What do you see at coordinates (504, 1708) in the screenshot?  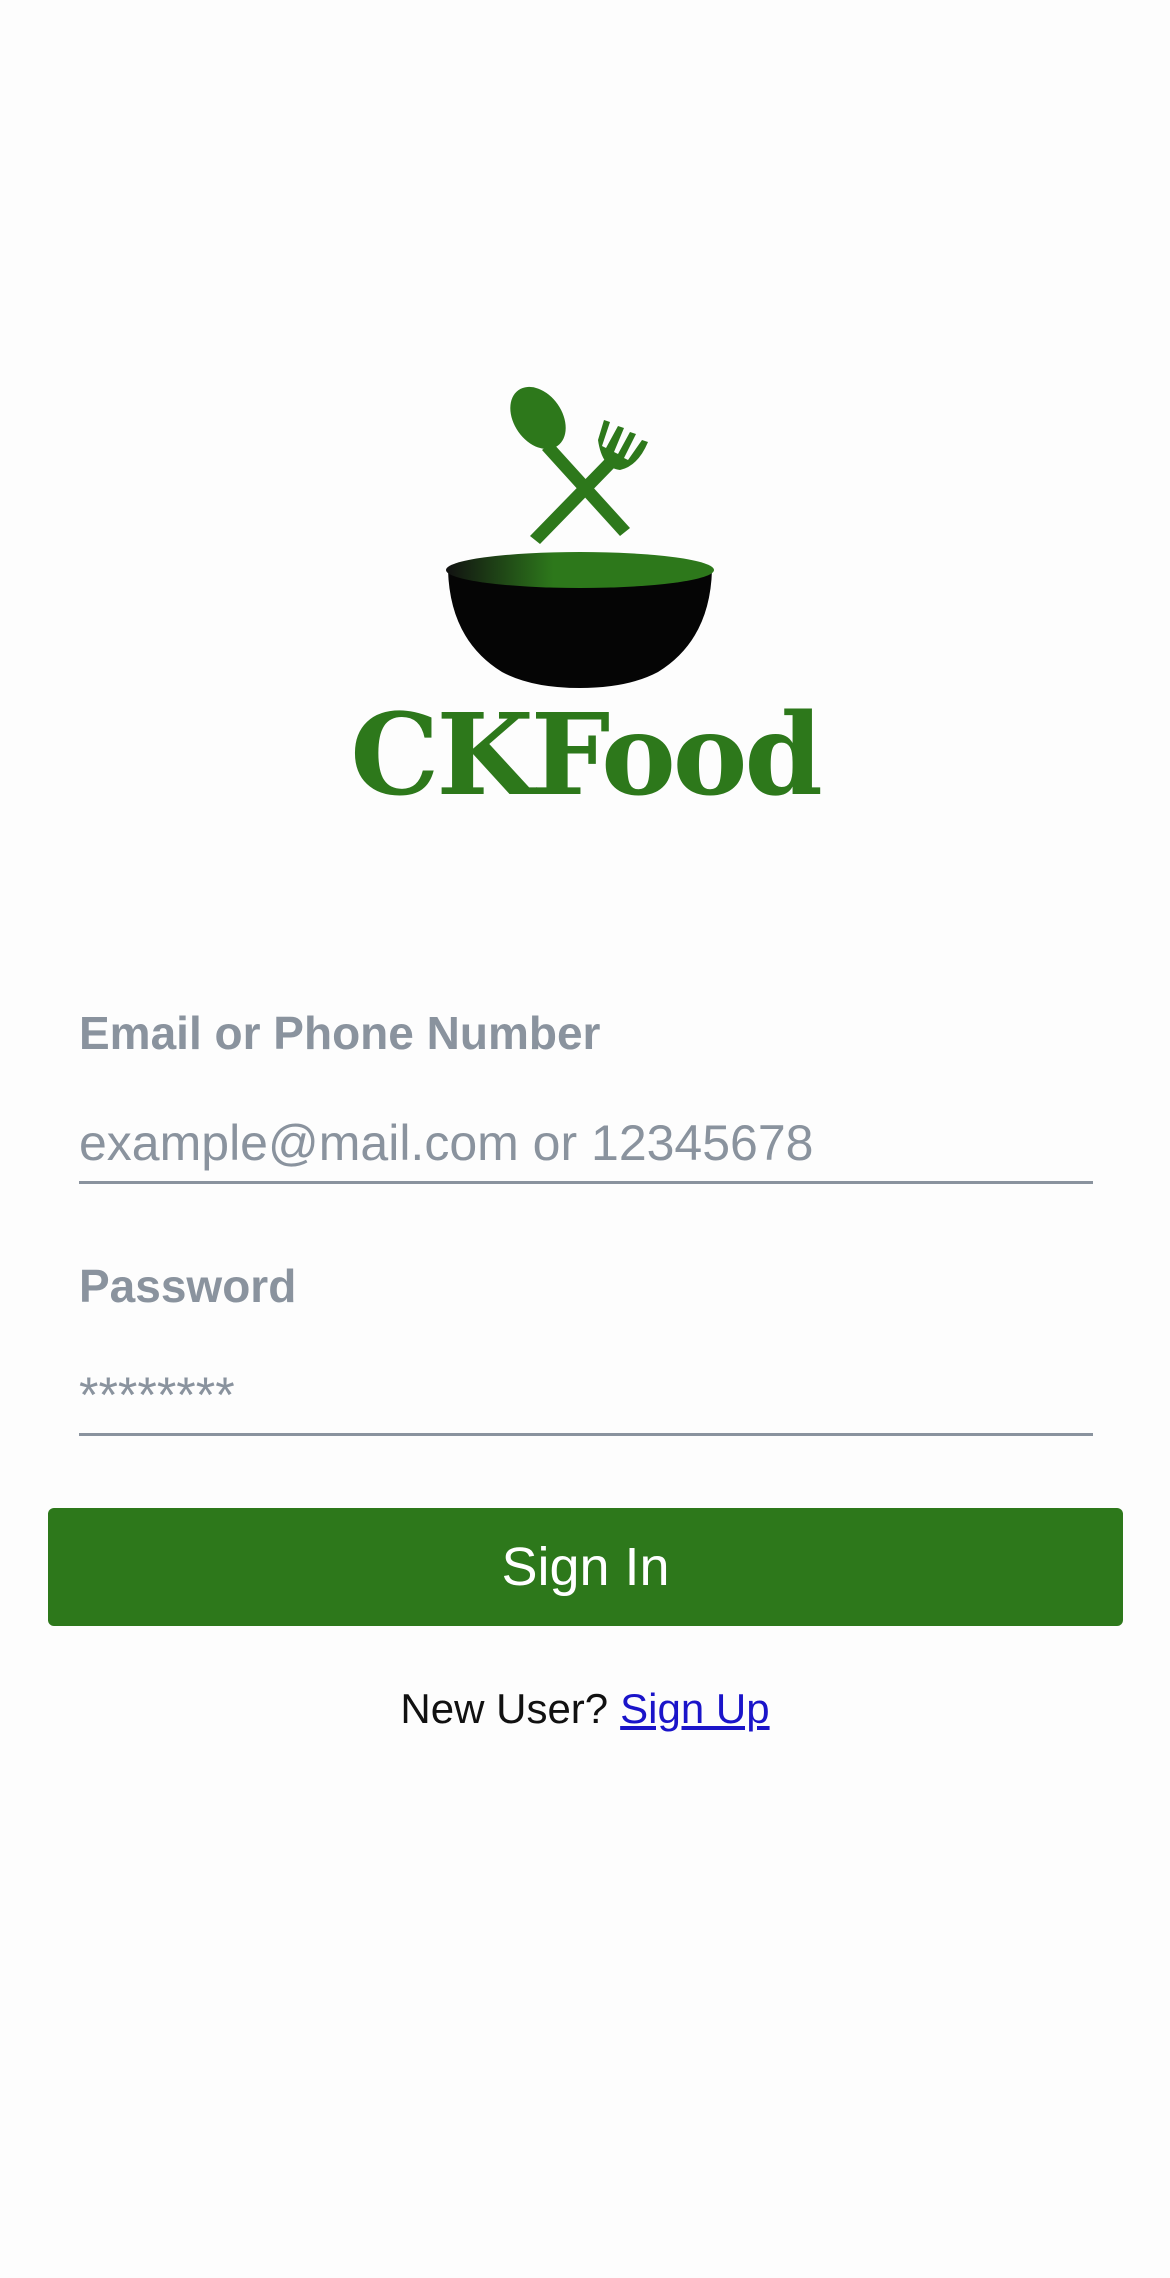 I see `new-user-text: New User?` at bounding box center [504, 1708].